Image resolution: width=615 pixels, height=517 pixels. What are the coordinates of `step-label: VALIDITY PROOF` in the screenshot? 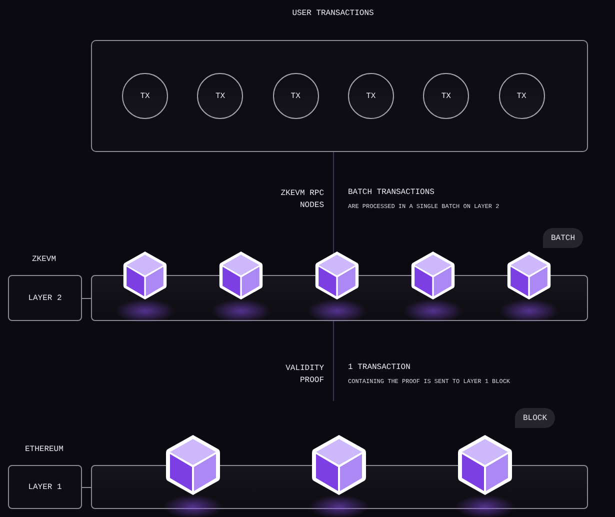 It's located at (304, 375).